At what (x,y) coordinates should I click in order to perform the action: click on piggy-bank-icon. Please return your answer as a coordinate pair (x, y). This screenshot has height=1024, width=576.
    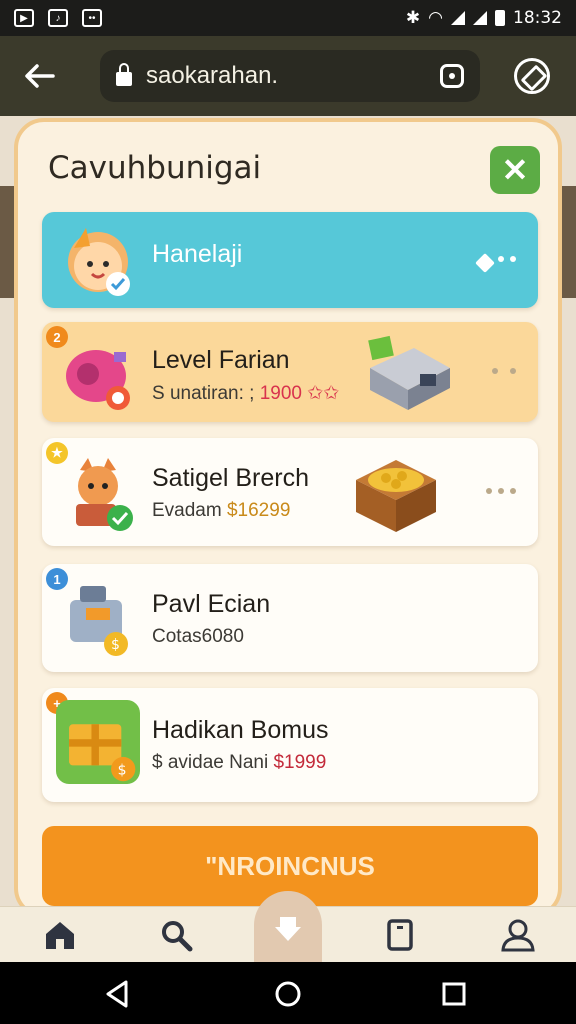
    Looking at the image, I should click on (98, 380).